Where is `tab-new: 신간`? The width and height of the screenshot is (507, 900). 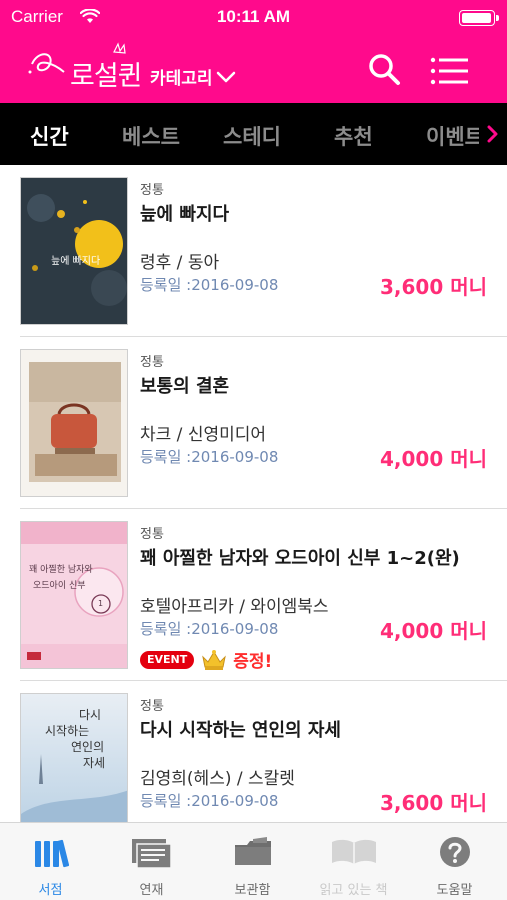
tab-new: 신간 is located at coordinates (49, 136).